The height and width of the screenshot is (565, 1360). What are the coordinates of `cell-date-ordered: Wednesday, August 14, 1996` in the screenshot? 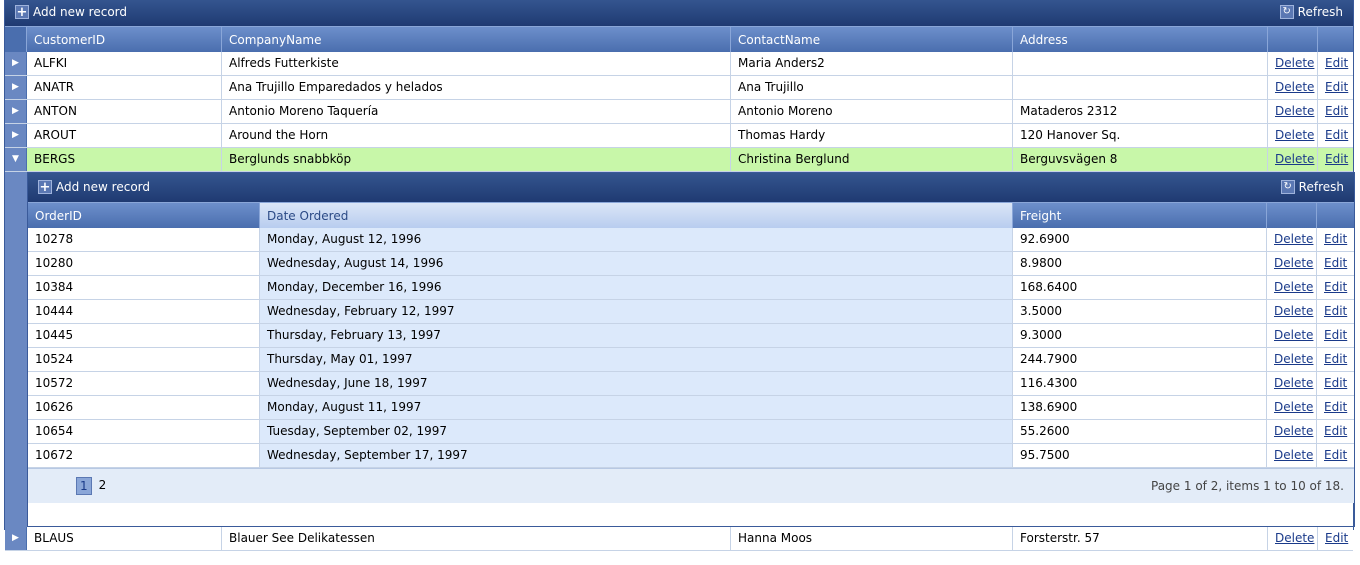 It's located at (636, 263).